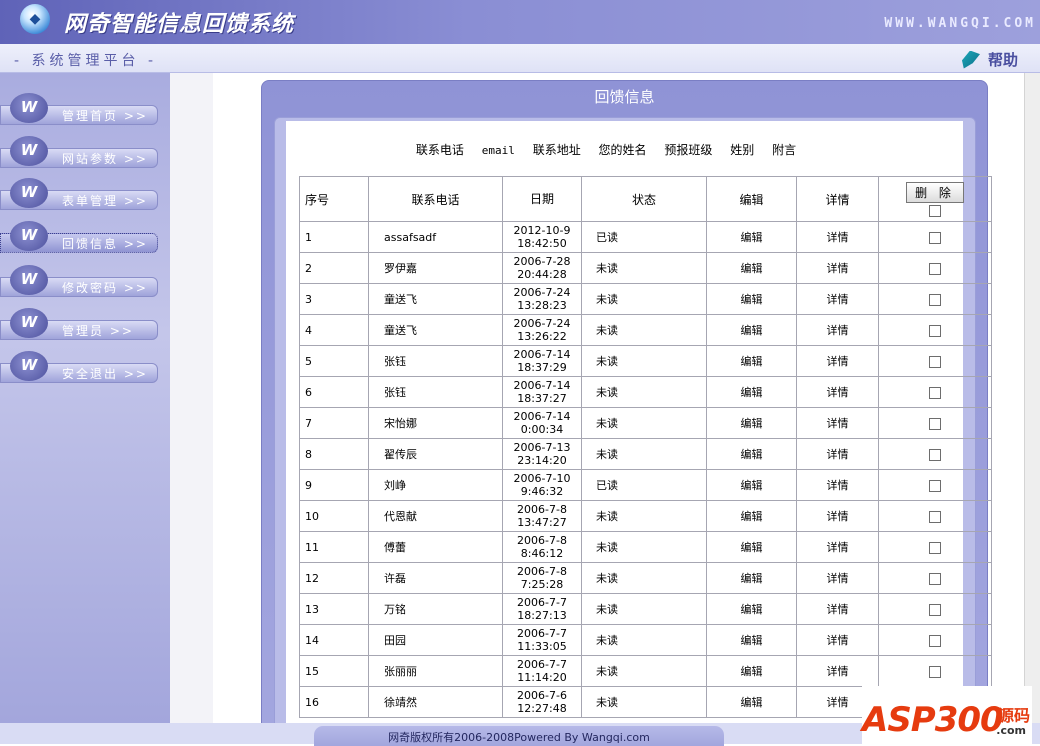 The height and width of the screenshot is (746, 1040). What do you see at coordinates (542, 615) in the screenshot?
I see `row-time-text: 18:27:13` at bounding box center [542, 615].